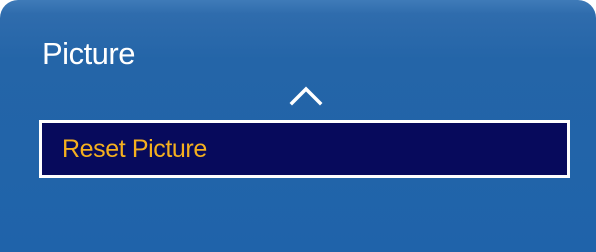 This screenshot has width=596, height=252. What do you see at coordinates (134, 149) in the screenshot?
I see `menu-item-label: Reset Picture` at bounding box center [134, 149].